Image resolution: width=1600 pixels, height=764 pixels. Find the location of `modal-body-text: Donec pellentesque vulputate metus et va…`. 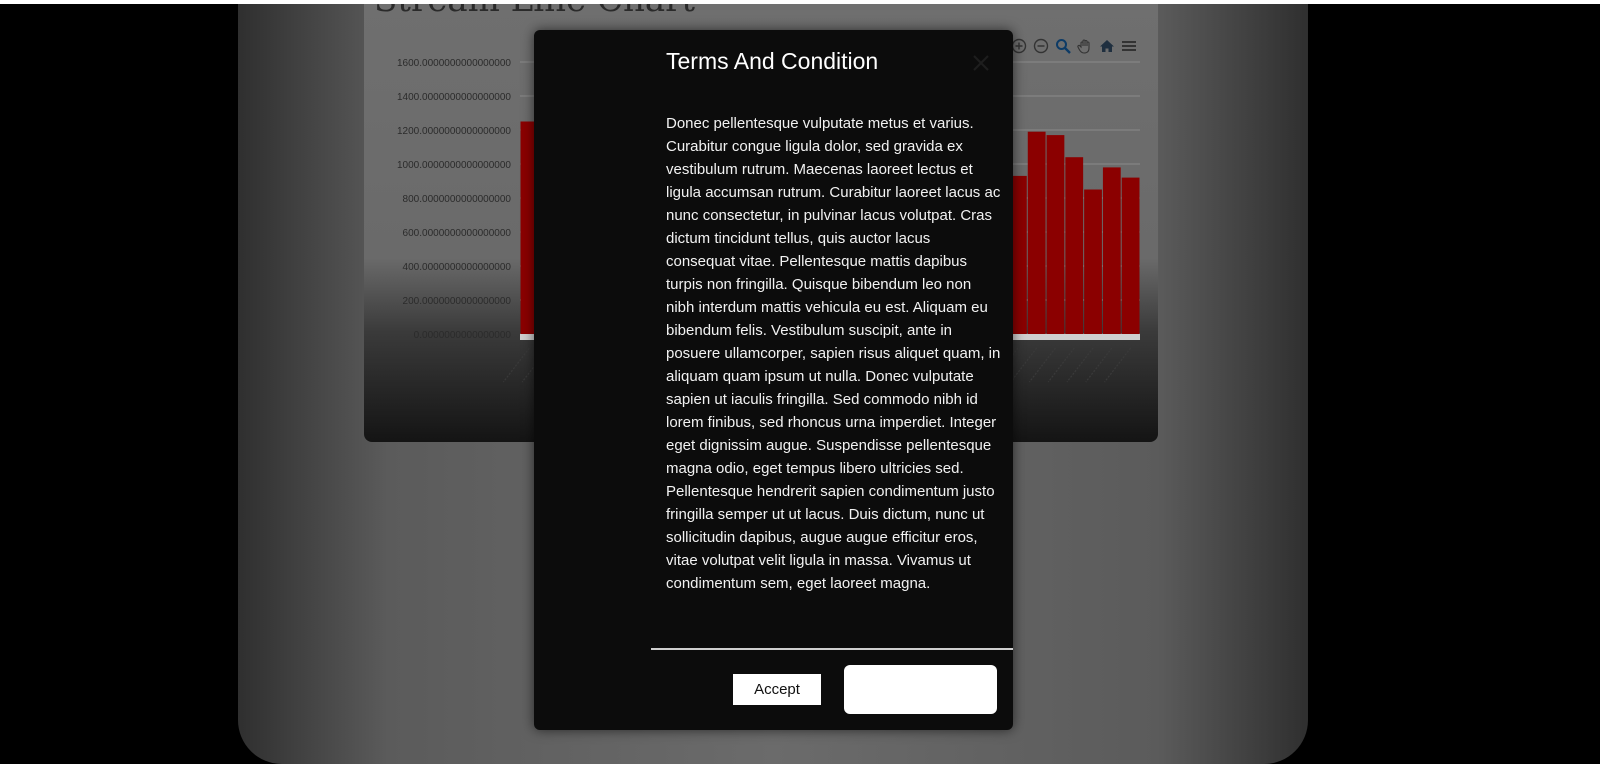

modal-body-text: Donec pellentesque vulputate metus et va… is located at coordinates (833, 353).